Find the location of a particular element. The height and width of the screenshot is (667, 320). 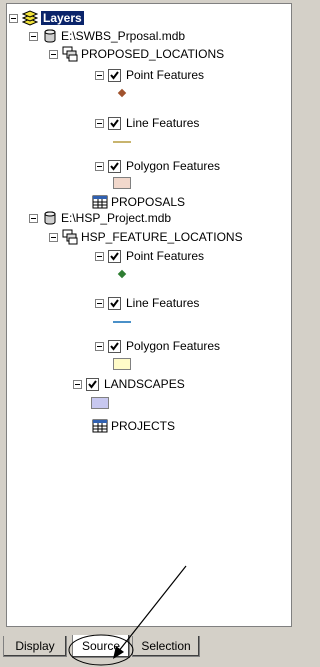

tab-selection: Selection is located at coordinates (166, 646).